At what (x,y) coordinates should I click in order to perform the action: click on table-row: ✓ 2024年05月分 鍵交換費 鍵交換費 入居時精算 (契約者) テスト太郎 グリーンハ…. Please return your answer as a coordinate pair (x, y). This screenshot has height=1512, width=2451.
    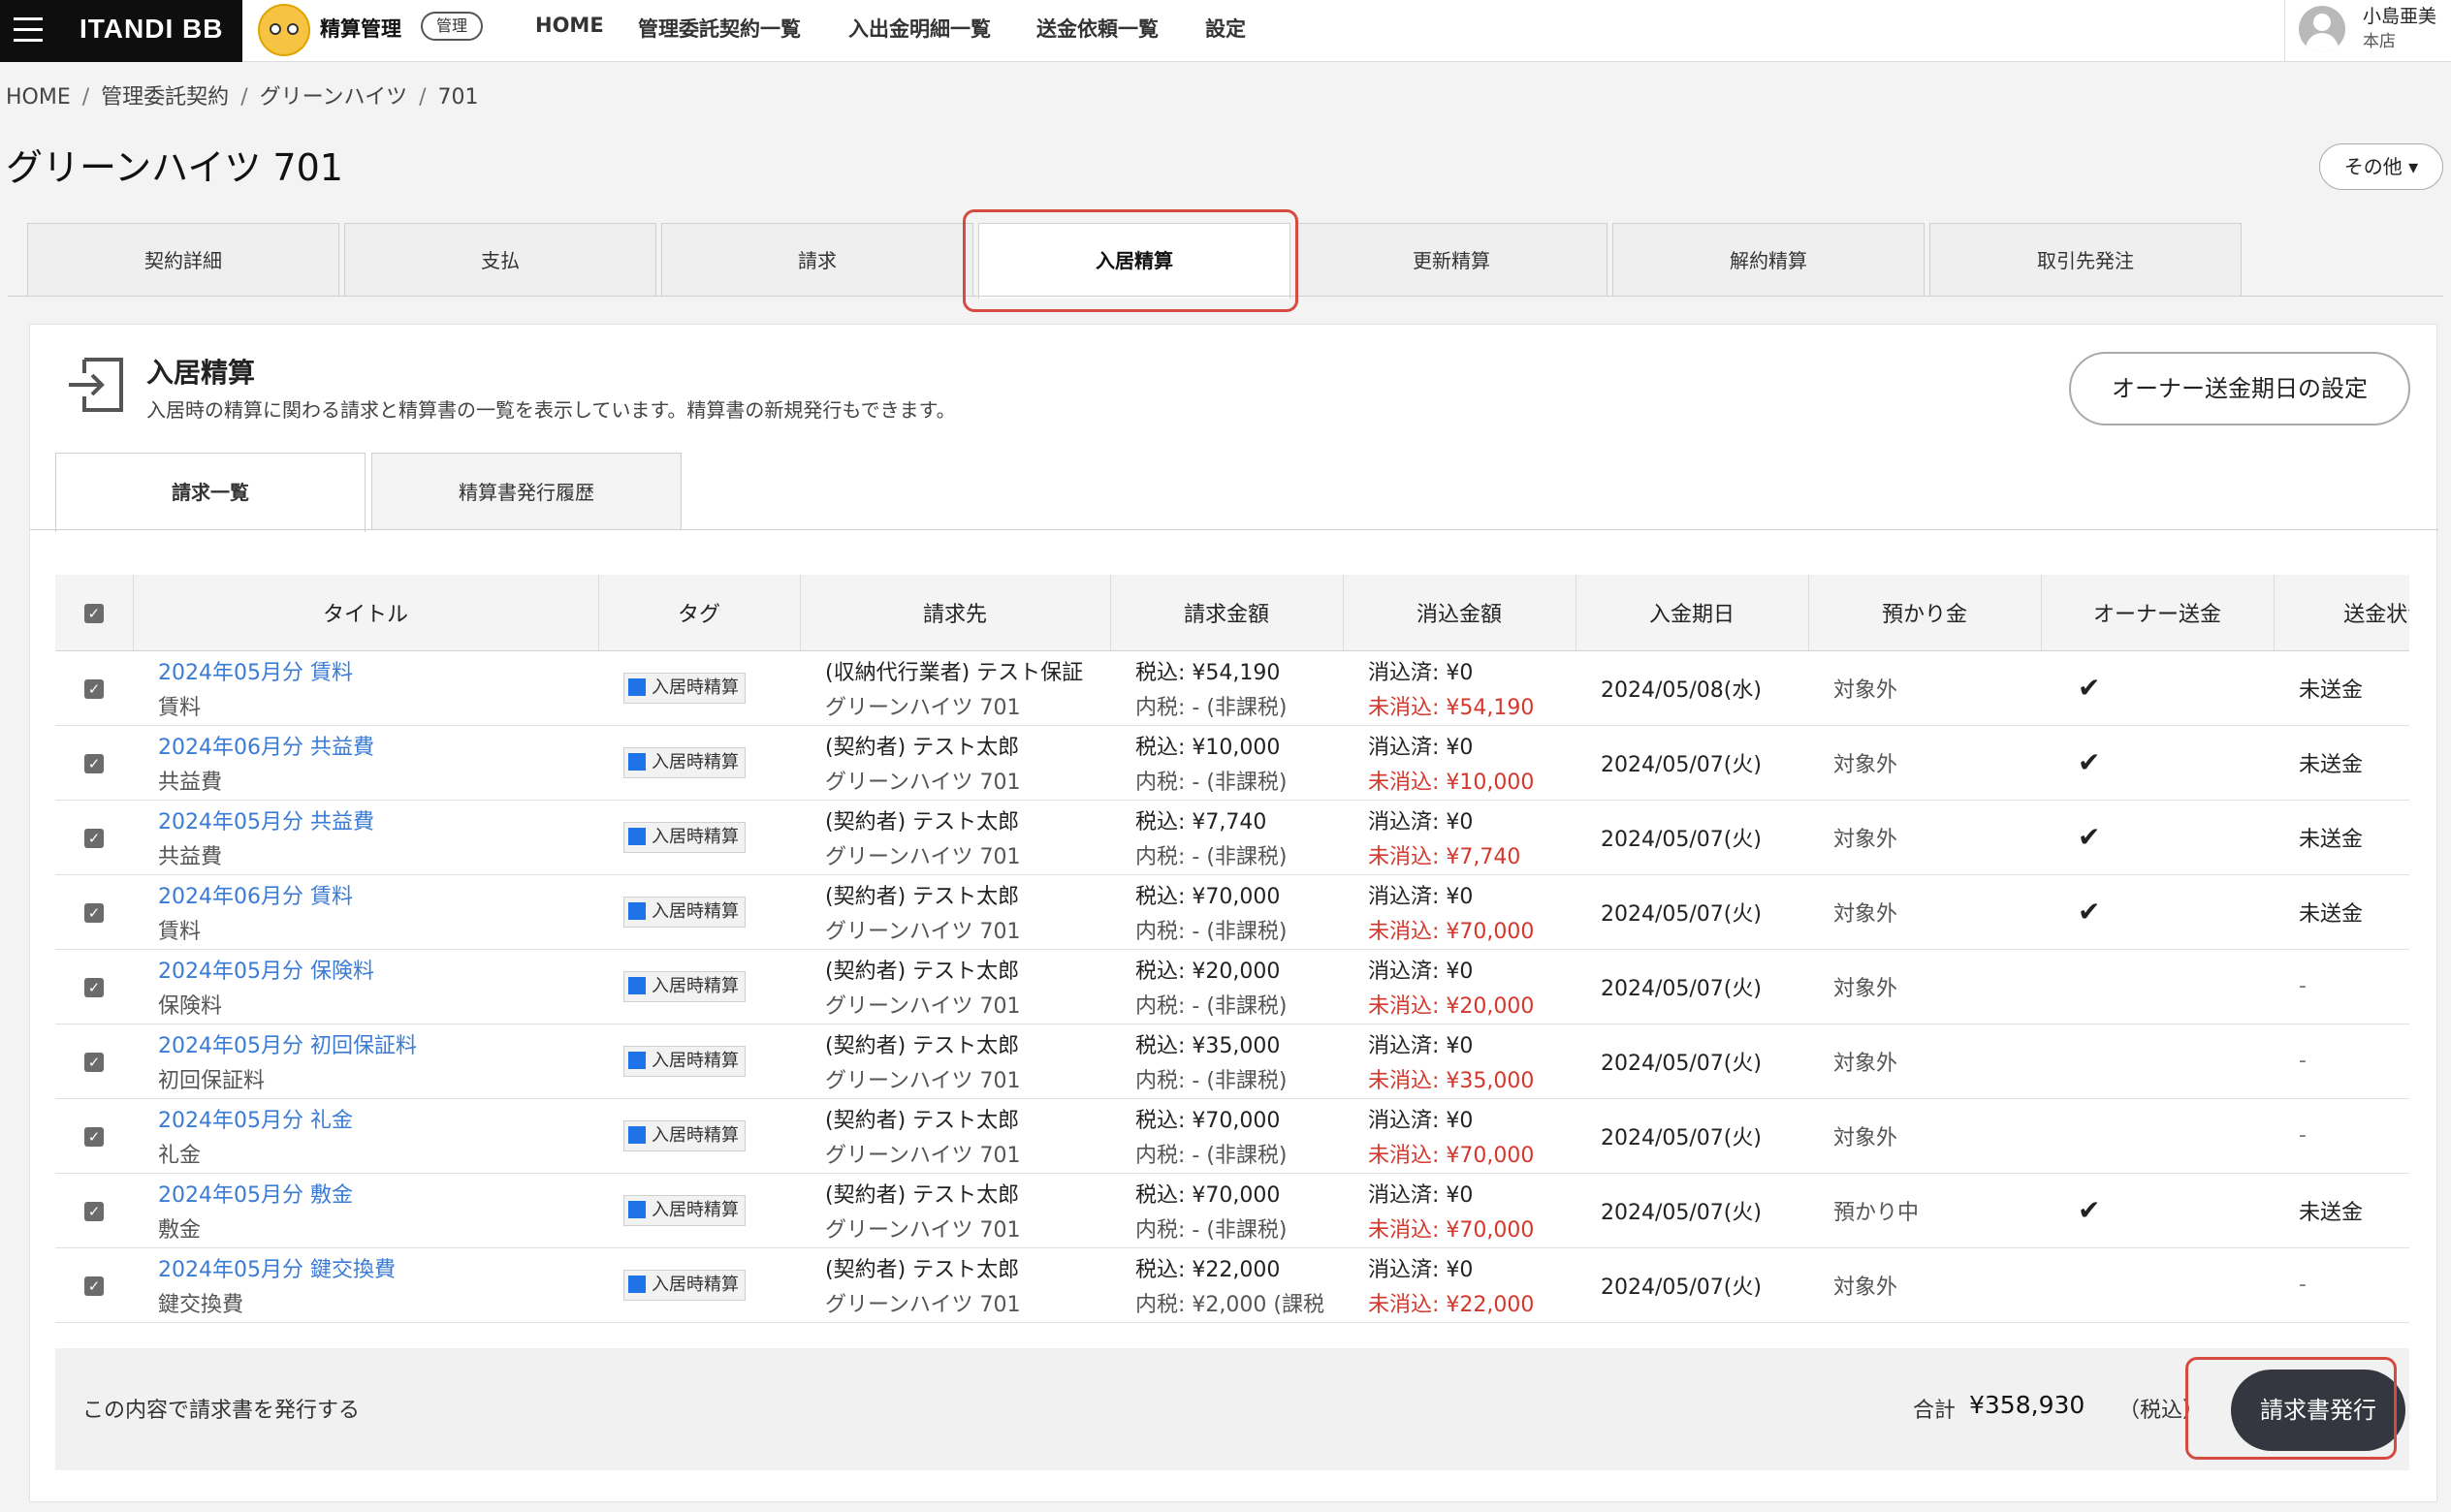
    Looking at the image, I should click on (1232, 1285).